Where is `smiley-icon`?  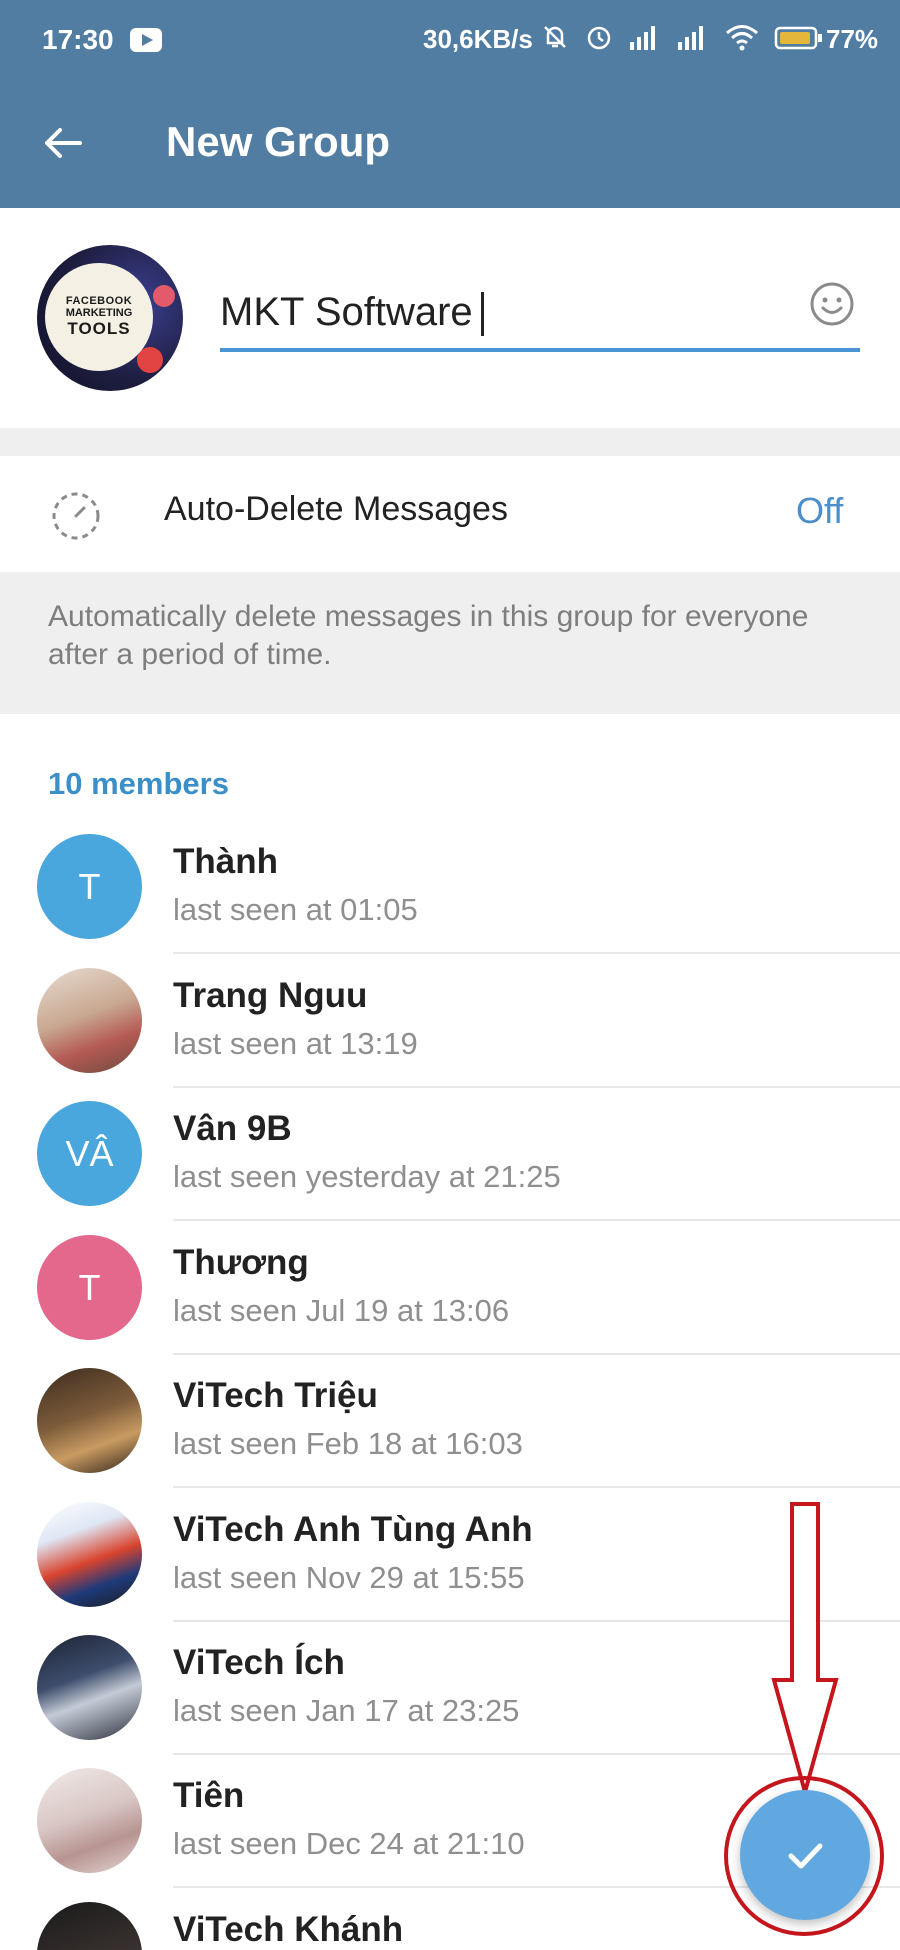 smiley-icon is located at coordinates (832, 304).